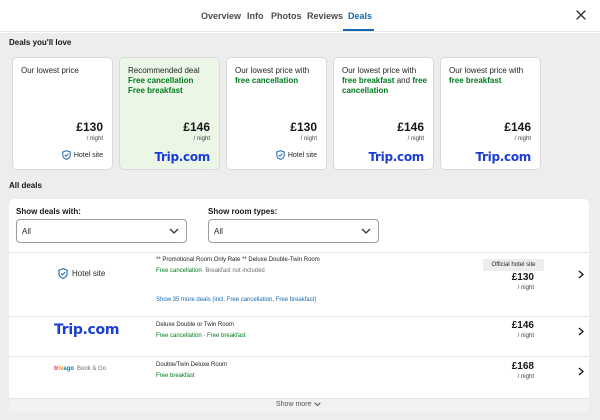 The width and height of the screenshot is (600, 420). What do you see at coordinates (299, 404) in the screenshot?
I see `show-more-button: Show more` at bounding box center [299, 404].